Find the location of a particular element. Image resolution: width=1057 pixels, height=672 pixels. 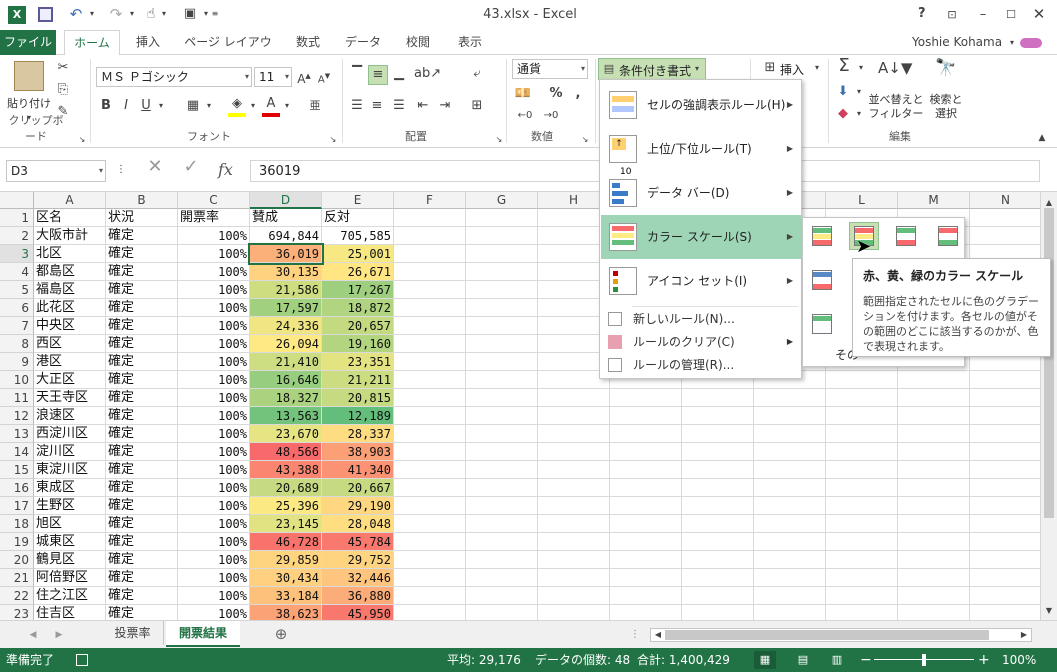

table-cell: 23,145 is located at coordinates (286, 524).